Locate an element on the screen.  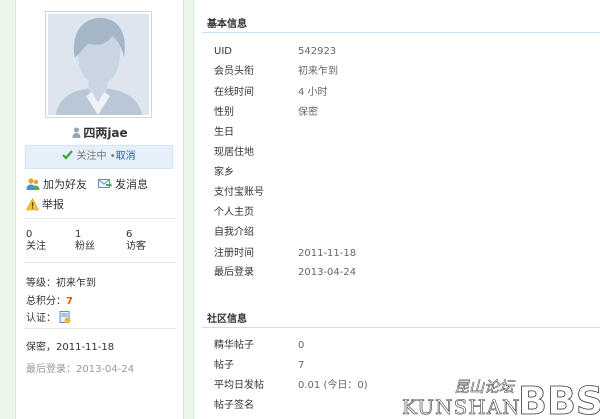
send-message-label: 发消息 is located at coordinates (131, 184).